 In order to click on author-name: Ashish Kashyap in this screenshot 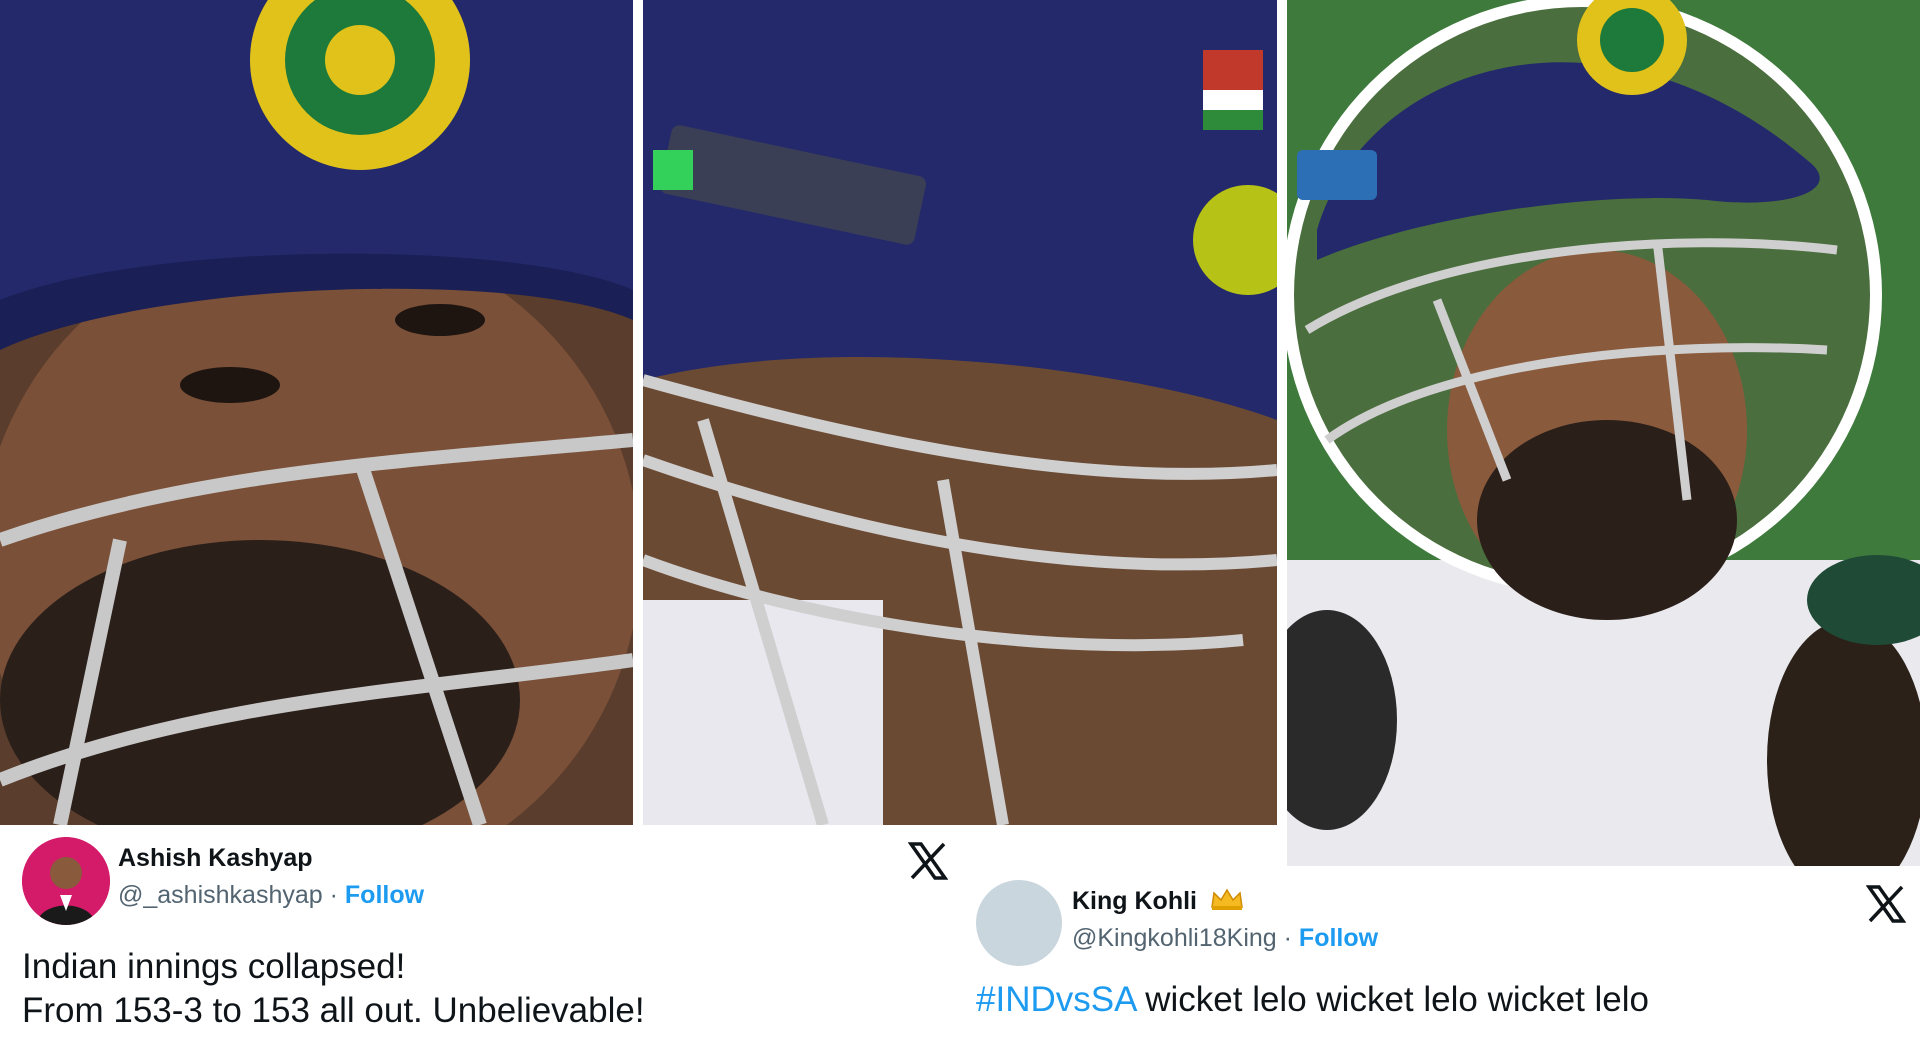, I will do `click(215, 858)`.